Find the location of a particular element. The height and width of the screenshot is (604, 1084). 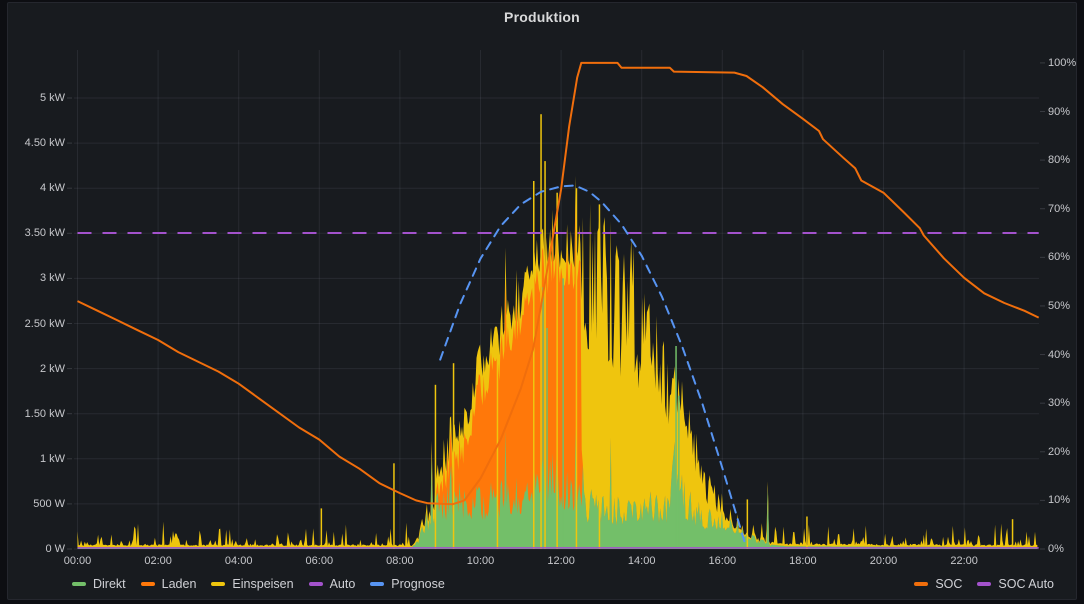

legend-label: Direkt is located at coordinates (109, 584).